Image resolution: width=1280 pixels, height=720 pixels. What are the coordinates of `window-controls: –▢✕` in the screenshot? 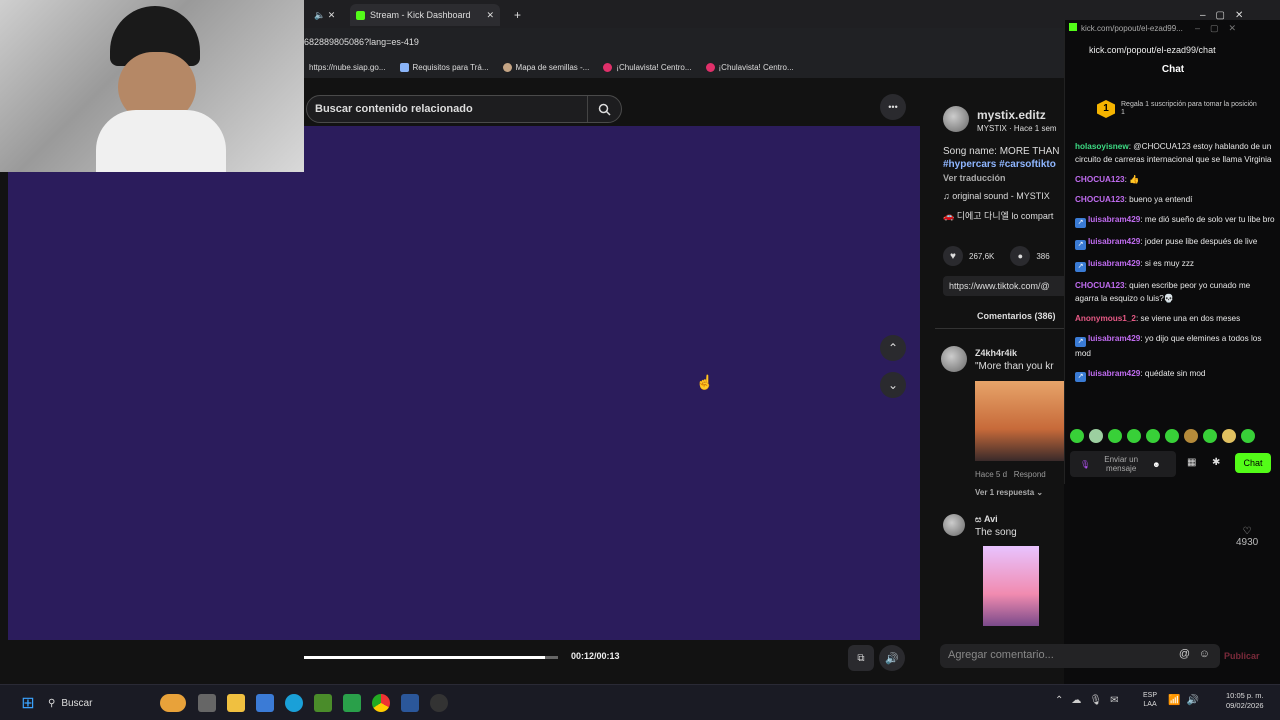 It's located at (1220, 28).